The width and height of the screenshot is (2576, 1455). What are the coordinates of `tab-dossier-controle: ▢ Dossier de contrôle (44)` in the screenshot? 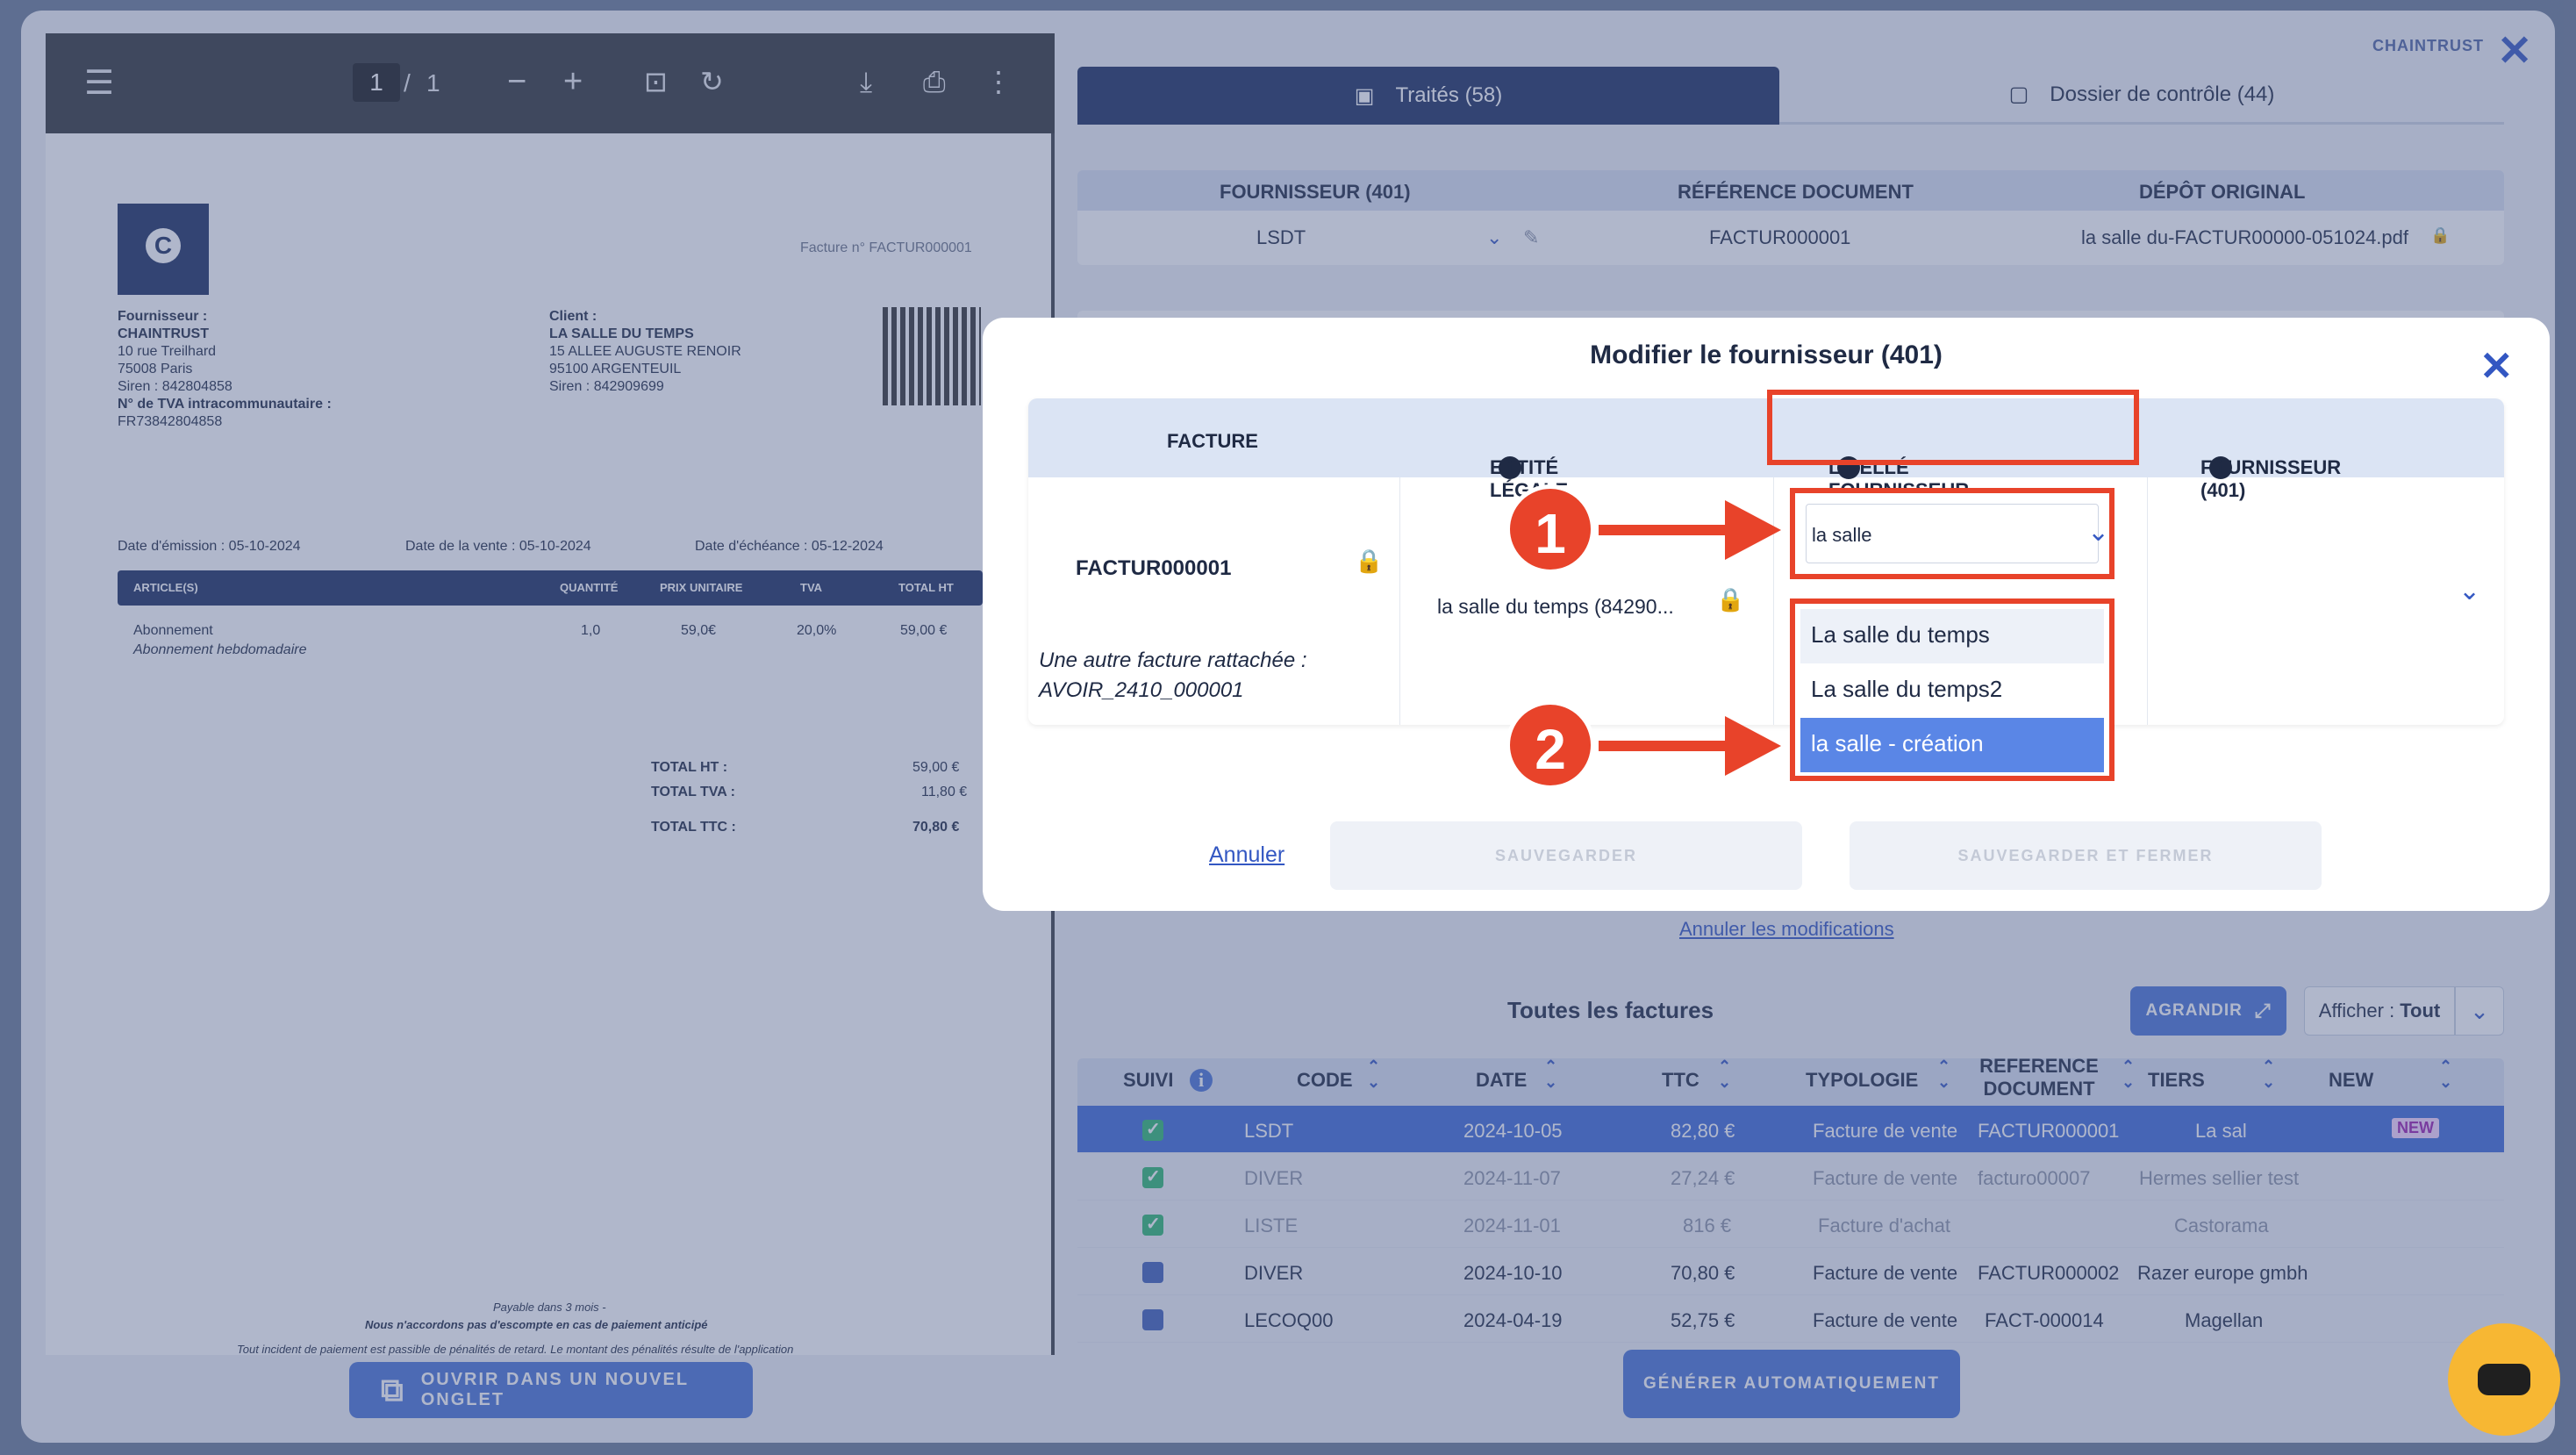 It's located at (2141, 96).